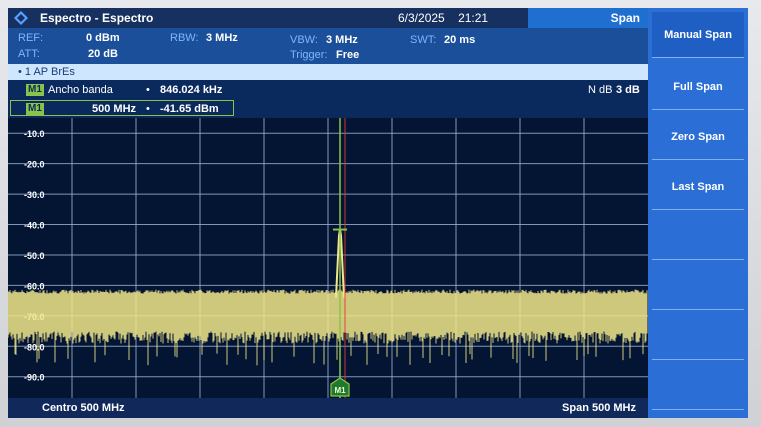 This screenshot has width=761, height=427. I want to click on time: 21:21, so click(473, 18).